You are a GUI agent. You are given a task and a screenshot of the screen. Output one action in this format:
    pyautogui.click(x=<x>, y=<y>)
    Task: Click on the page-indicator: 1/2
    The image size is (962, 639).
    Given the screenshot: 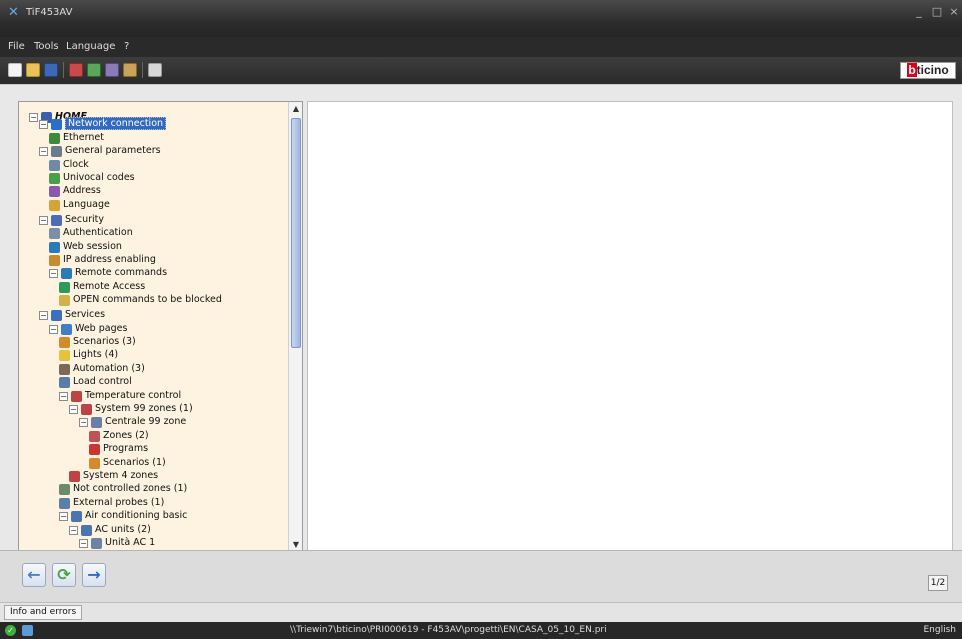 What is the action you would take?
    pyautogui.click(x=938, y=583)
    